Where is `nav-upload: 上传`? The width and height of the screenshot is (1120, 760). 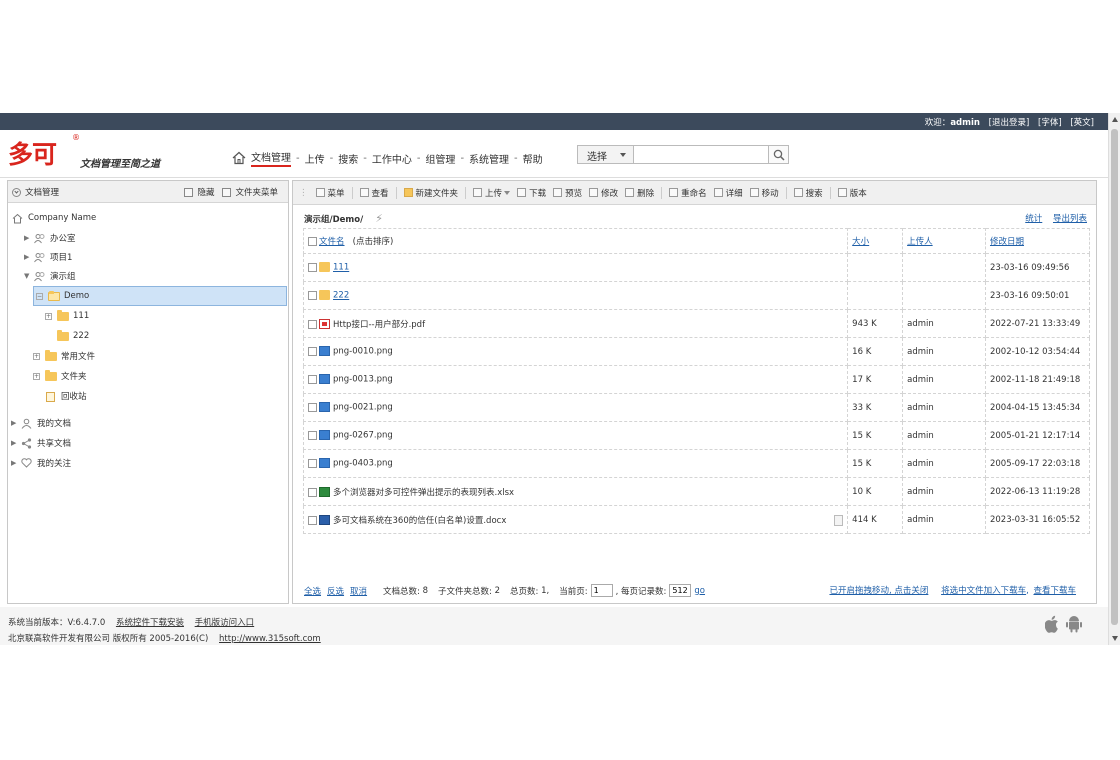
nav-upload: 上传 is located at coordinates (315, 158).